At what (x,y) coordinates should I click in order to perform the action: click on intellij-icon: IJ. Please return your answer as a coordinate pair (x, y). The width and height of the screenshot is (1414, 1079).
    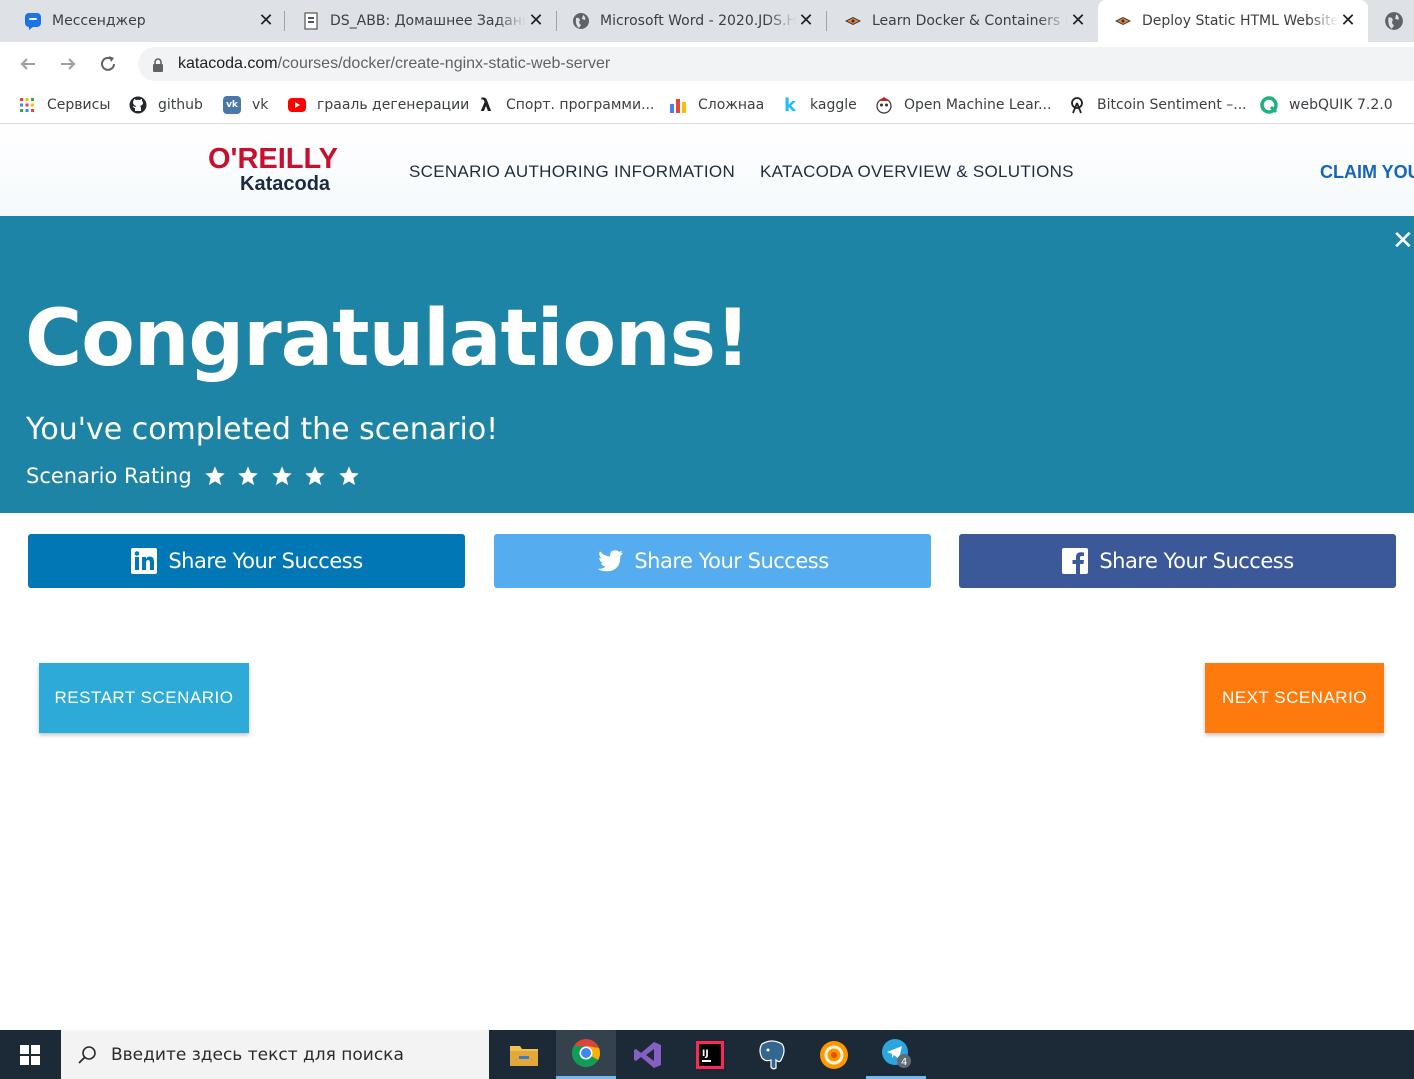
    Looking at the image, I should click on (710, 1054).